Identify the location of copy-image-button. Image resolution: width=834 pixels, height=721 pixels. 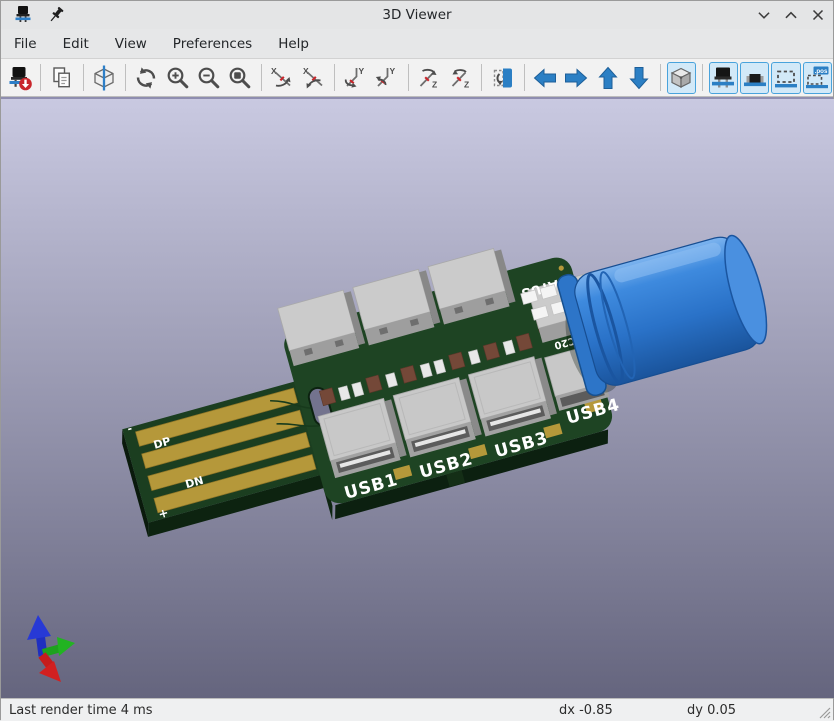
(61, 78).